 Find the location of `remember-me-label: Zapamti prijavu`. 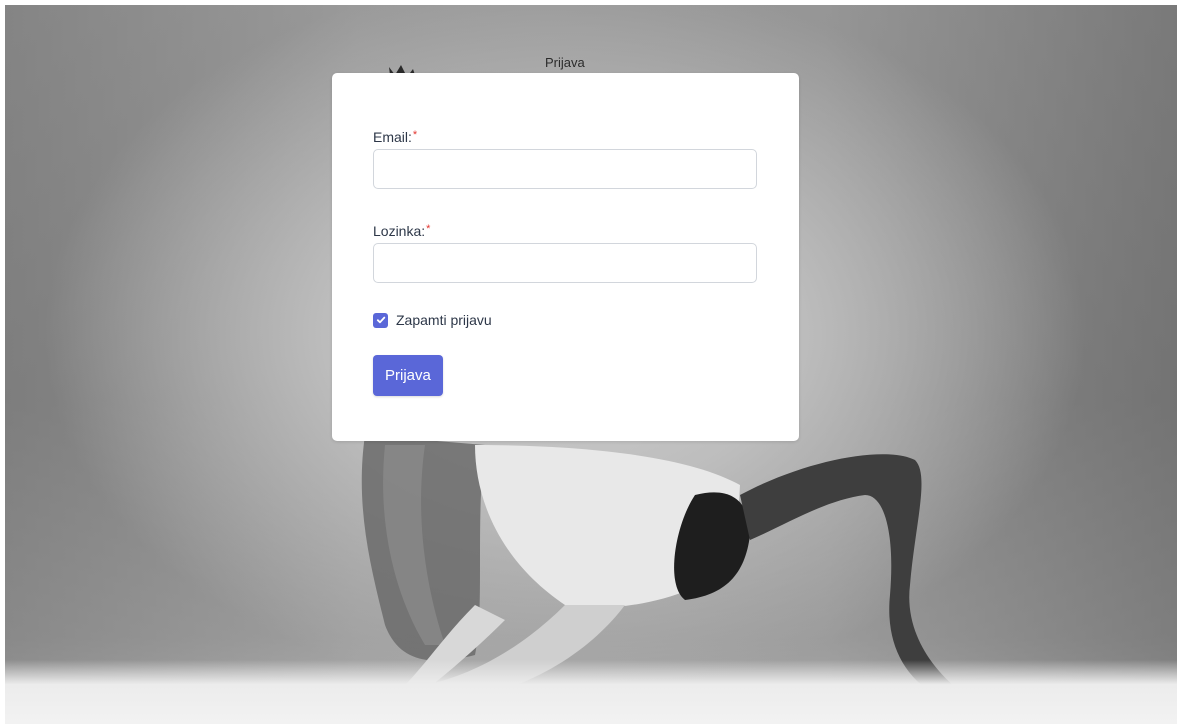

remember-me-label: Zapamti prijavu is located at coordinates (444, 320).